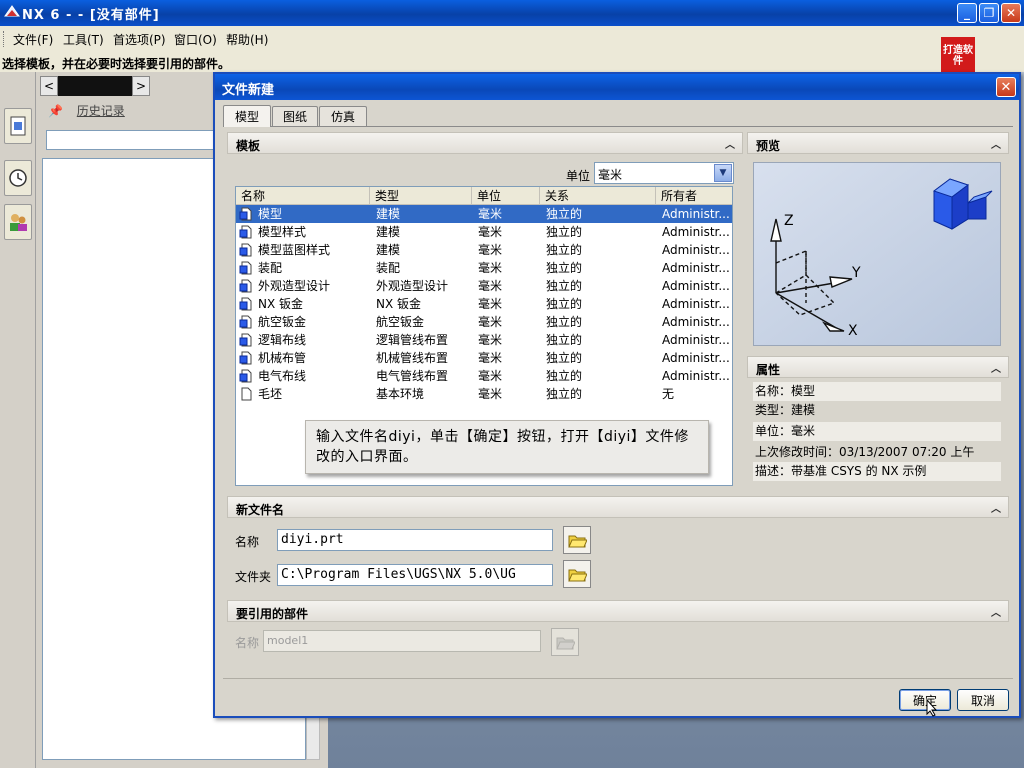 The width and height of the screenshot is (1024, 768). I want to click on cell-type: NX 钣金, so click(399, 304).